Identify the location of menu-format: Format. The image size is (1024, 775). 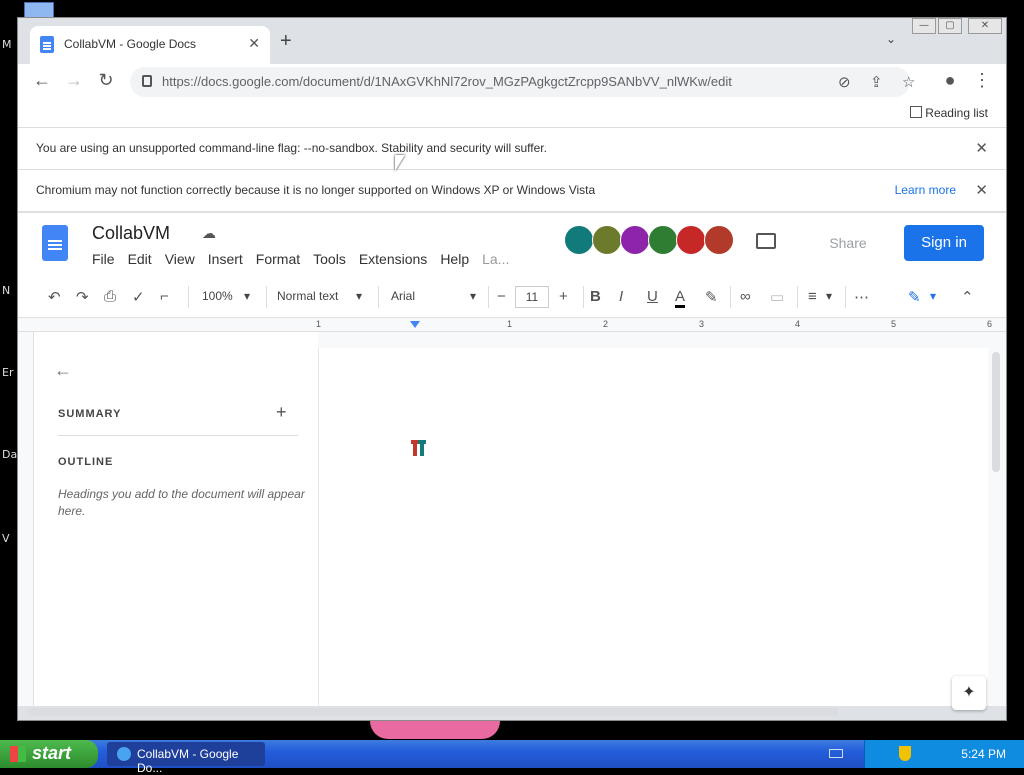
(278, 259).